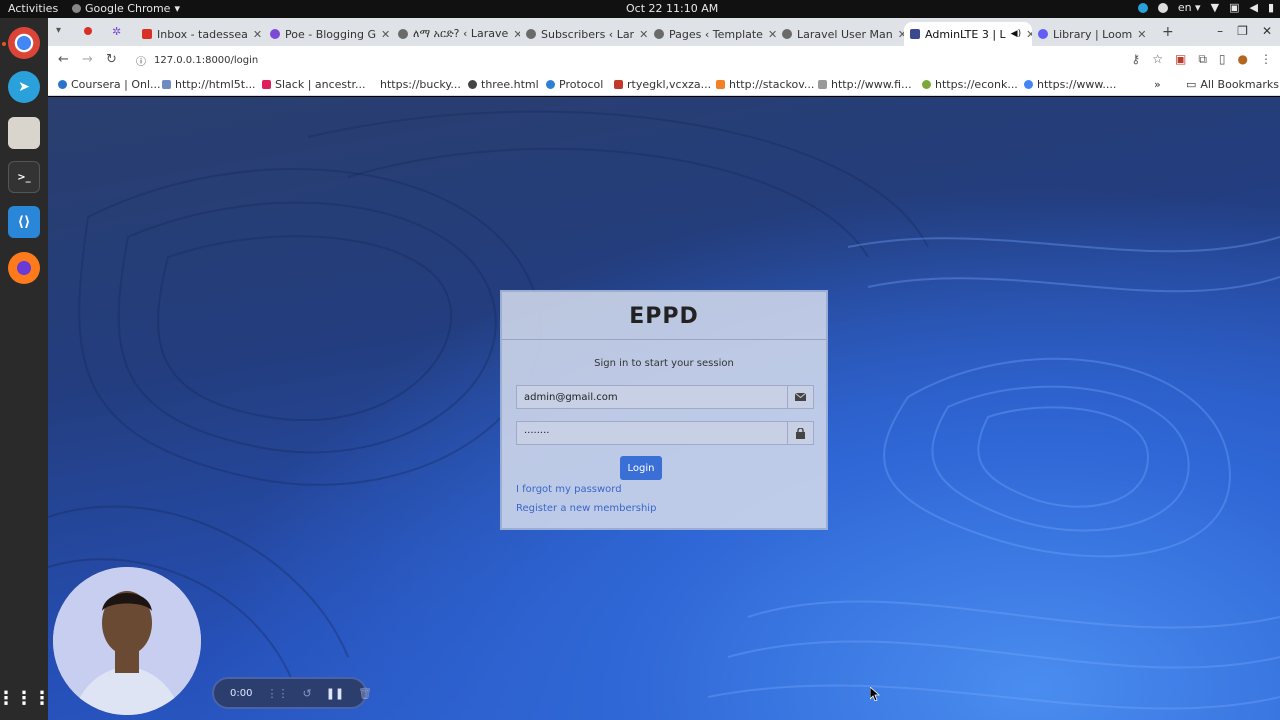  I want to click on menu-icon: ⋮, so click(1266, 59).